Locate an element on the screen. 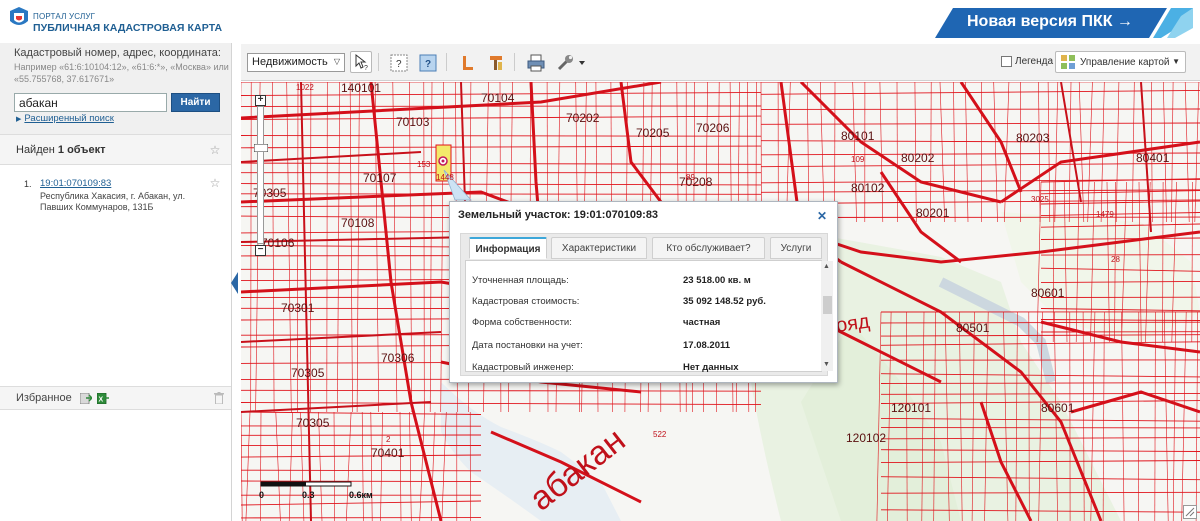 This screenshot has width=1200, height=521. engineer-label: Кадастровый инженер: is located at coordinates (523, 367).